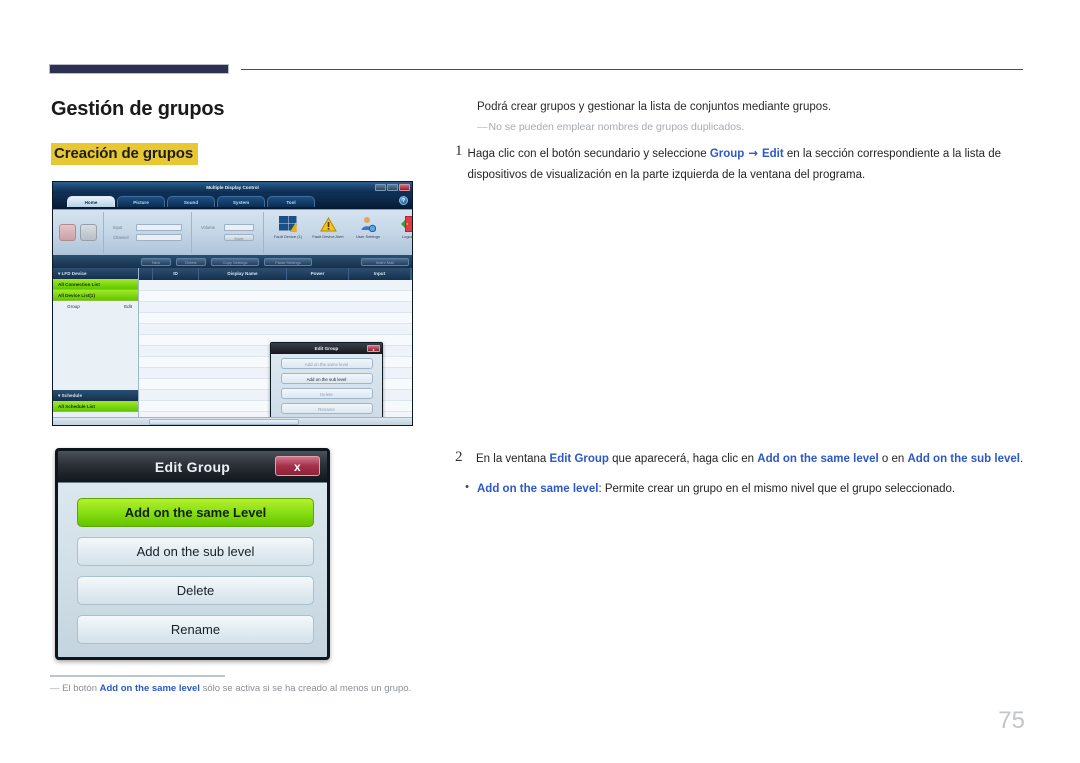 The height and width of the screenshot is (763, 1080). What do you see at coordinates (195, 512) in the screenshot?
I see `add-on-the-same-level-button: Add on the same Level` at bounding box center [195, 512].